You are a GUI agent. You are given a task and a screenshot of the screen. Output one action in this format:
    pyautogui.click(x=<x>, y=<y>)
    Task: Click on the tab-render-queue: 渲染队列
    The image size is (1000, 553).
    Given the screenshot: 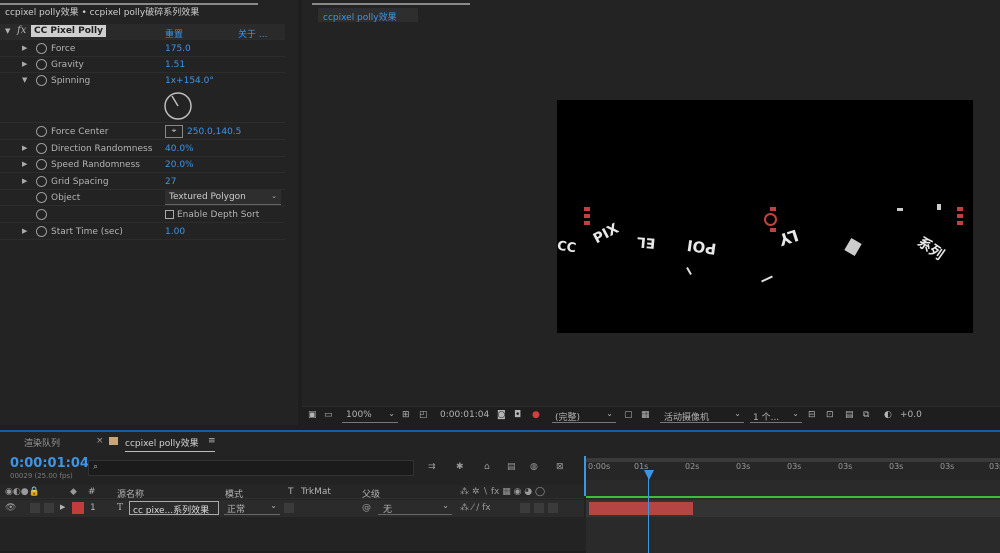 What is the action you would take?
    pyautogui.click(x=42, y=442)
    